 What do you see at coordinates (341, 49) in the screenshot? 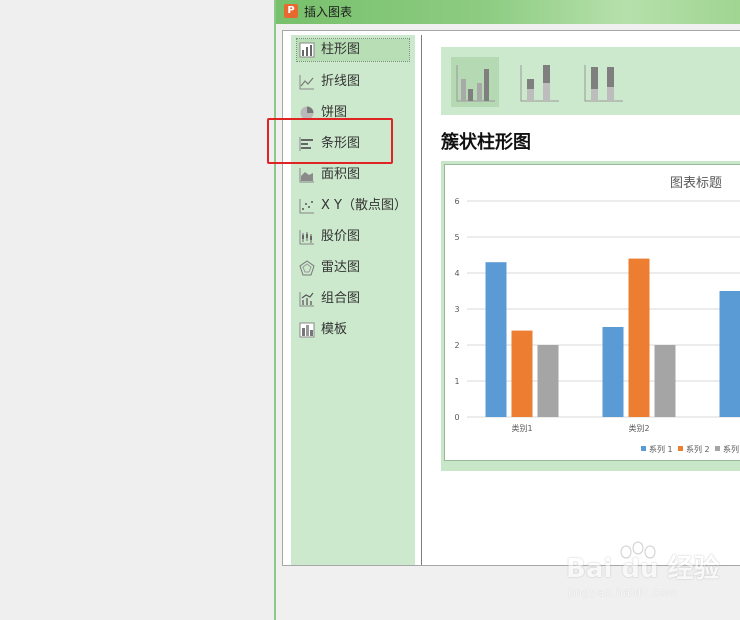
I see `sidebar-item-label: 柱形图` at bounding box center [341, 49].